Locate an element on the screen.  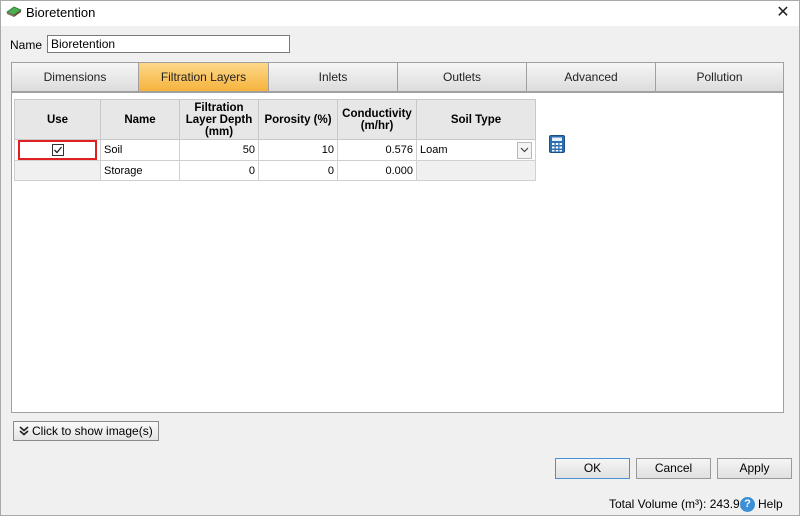
selected-cell-outline is located at coordinates (57, 150).